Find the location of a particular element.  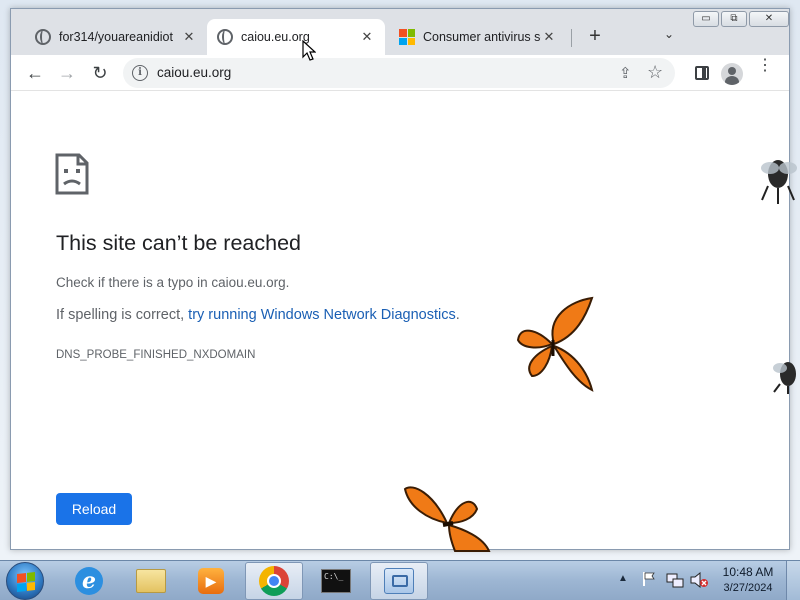

close-button: ✕ is located at coordinates (769, 19).